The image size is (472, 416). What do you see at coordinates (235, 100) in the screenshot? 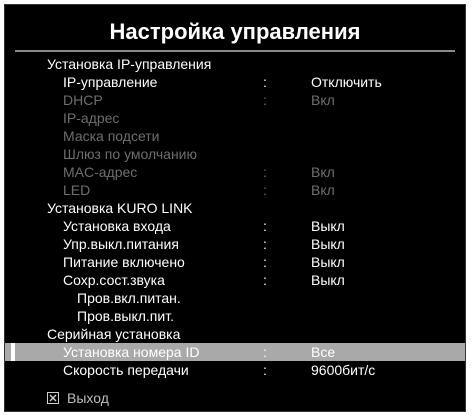
I see `menu-item: DHCP: Вкл` at bounding box center [235, 100].